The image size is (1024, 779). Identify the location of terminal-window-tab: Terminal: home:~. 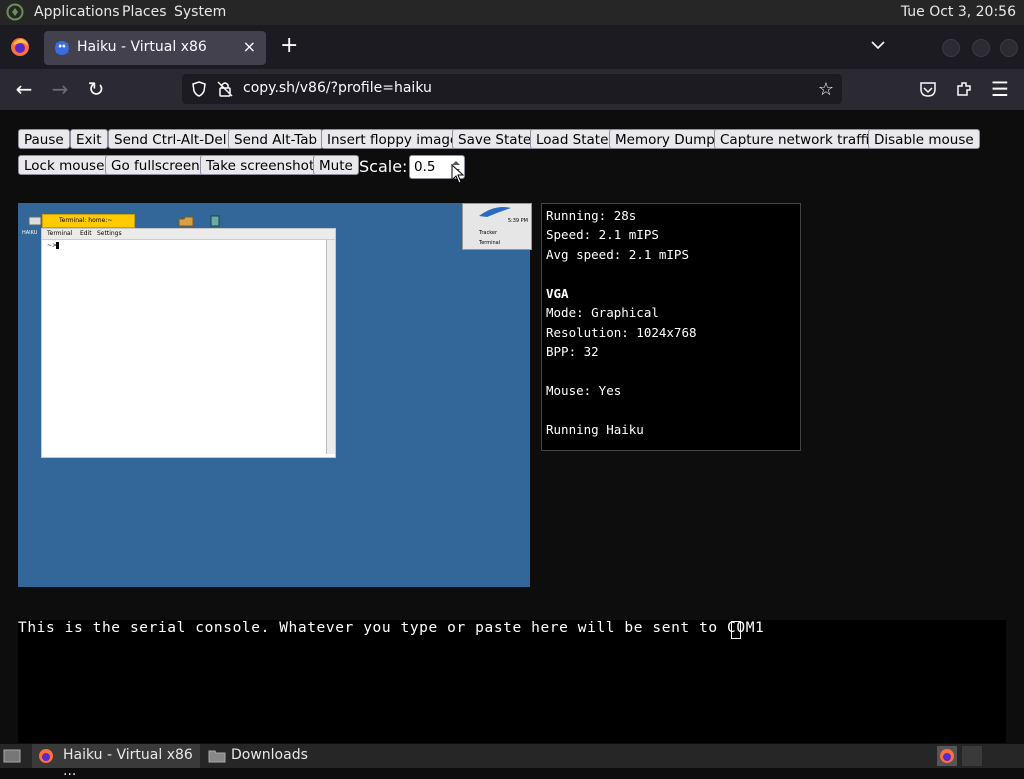
(88, 221).